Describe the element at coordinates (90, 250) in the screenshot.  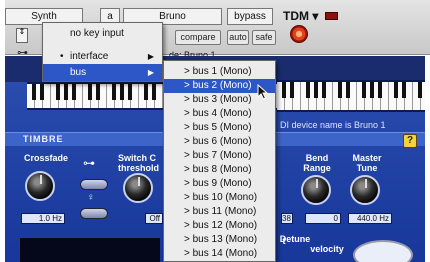
I see `display-strip` at that location.